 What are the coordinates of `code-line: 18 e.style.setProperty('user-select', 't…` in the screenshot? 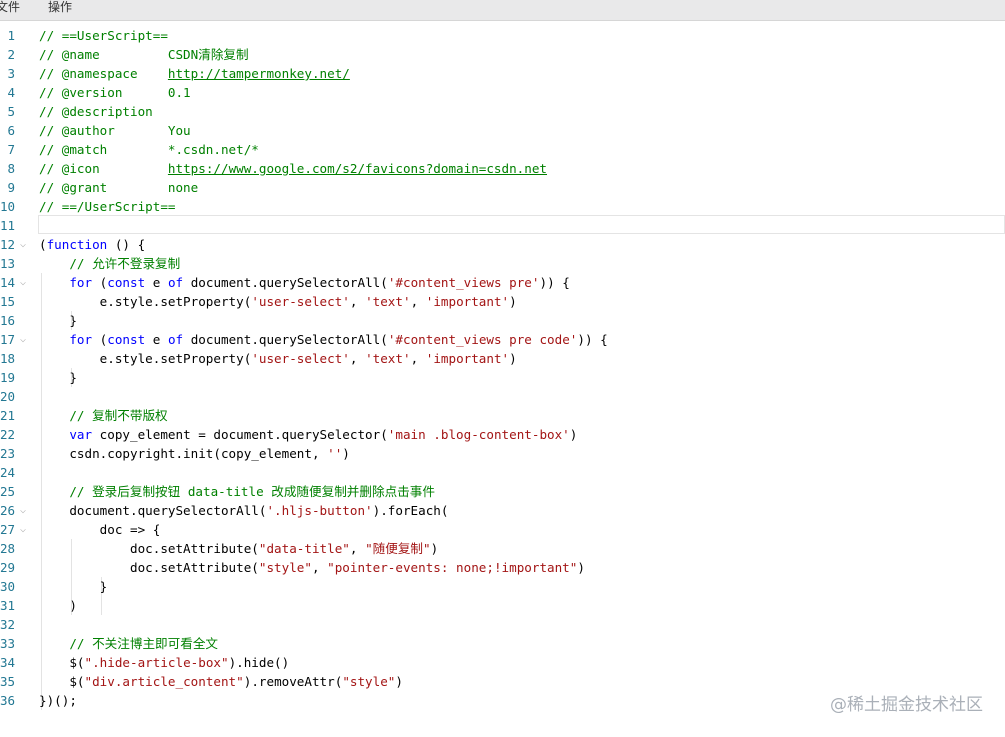 It's located at (502, 358).